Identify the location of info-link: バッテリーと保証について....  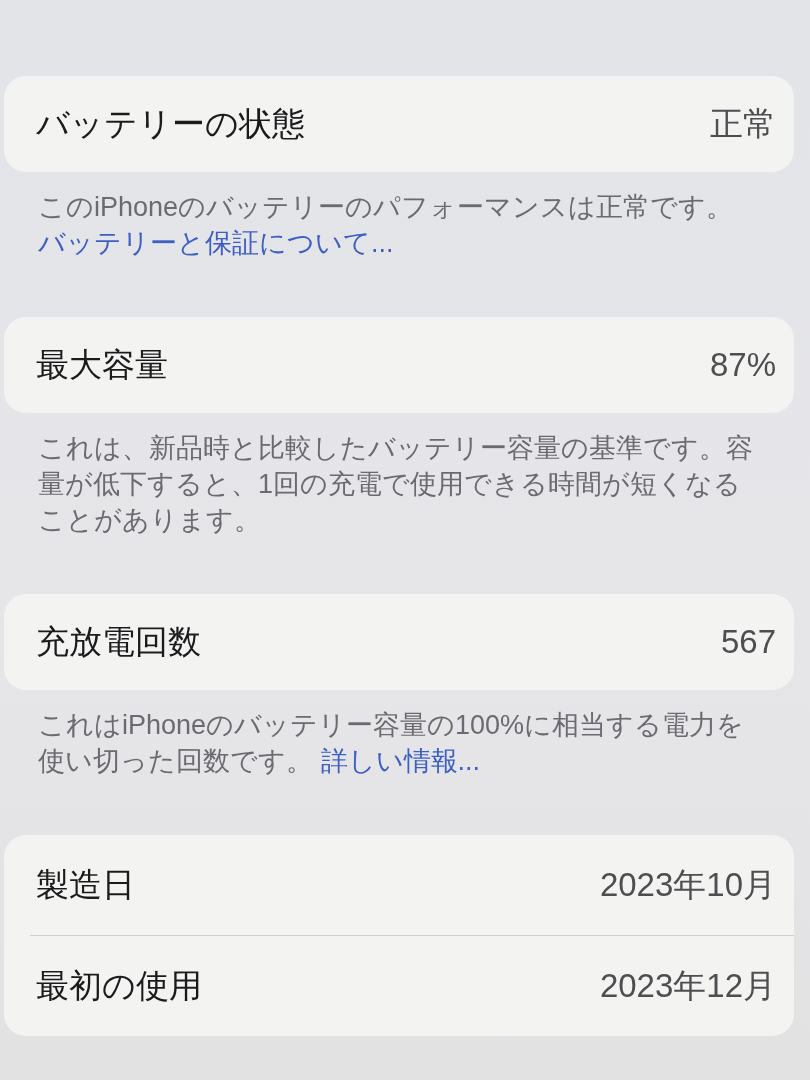
(216, 243).